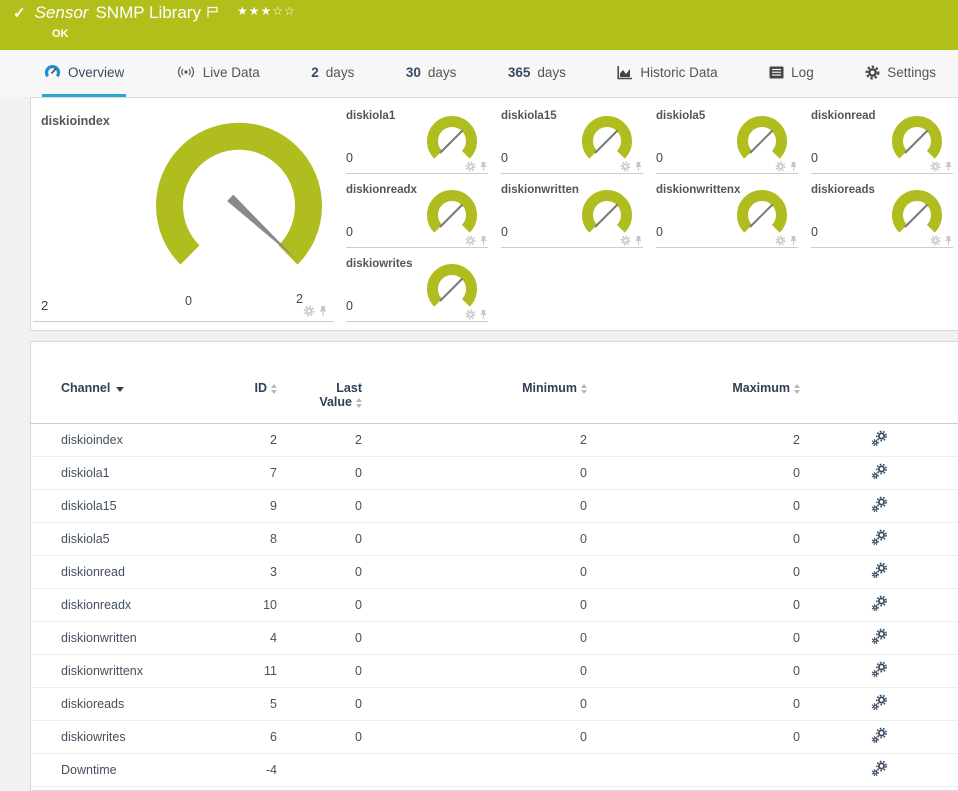 The height and width of the screenshot is (791, 958). I want to click on channel-id: 3, so click(254, 572).